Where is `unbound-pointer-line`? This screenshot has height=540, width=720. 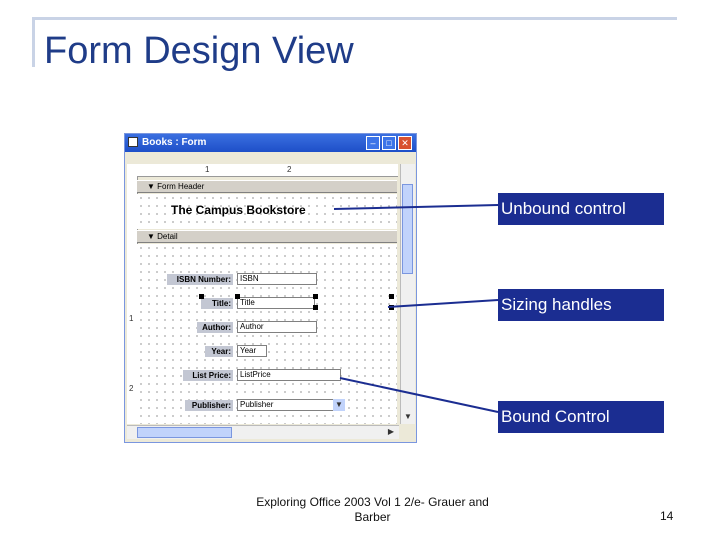 unbound-pointer-line is located at coordinates (416, 207).